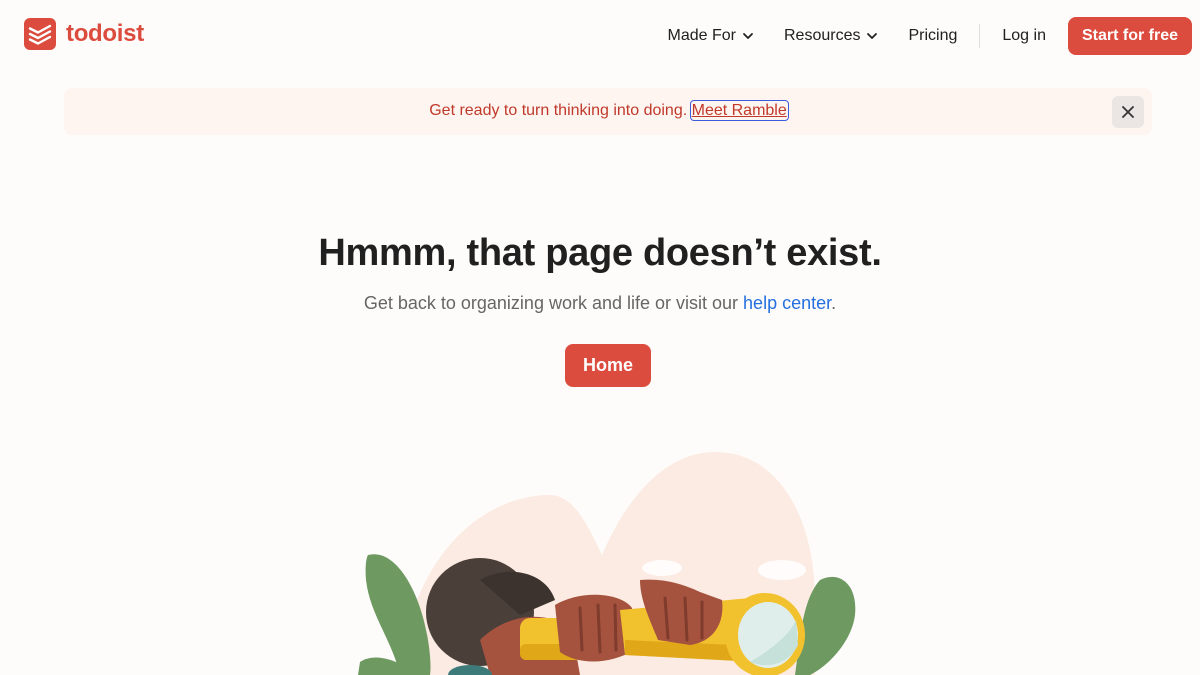  I want to click on close-icon, so click(1128, 112).